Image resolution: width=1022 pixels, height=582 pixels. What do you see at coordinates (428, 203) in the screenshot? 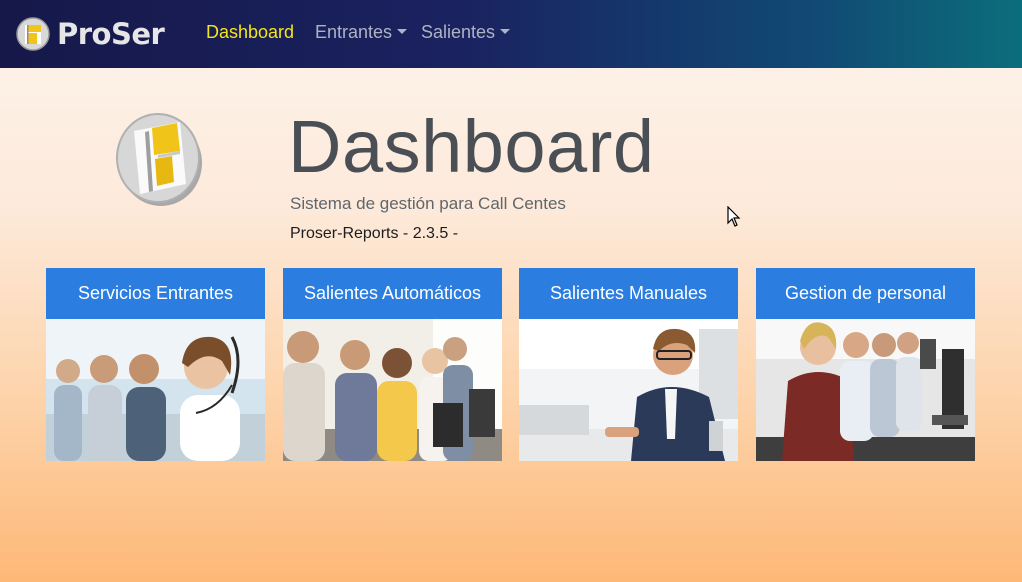
I see `page-subtitle: Sistema de gestión para Call Centes` at bounding box center [428, 203].